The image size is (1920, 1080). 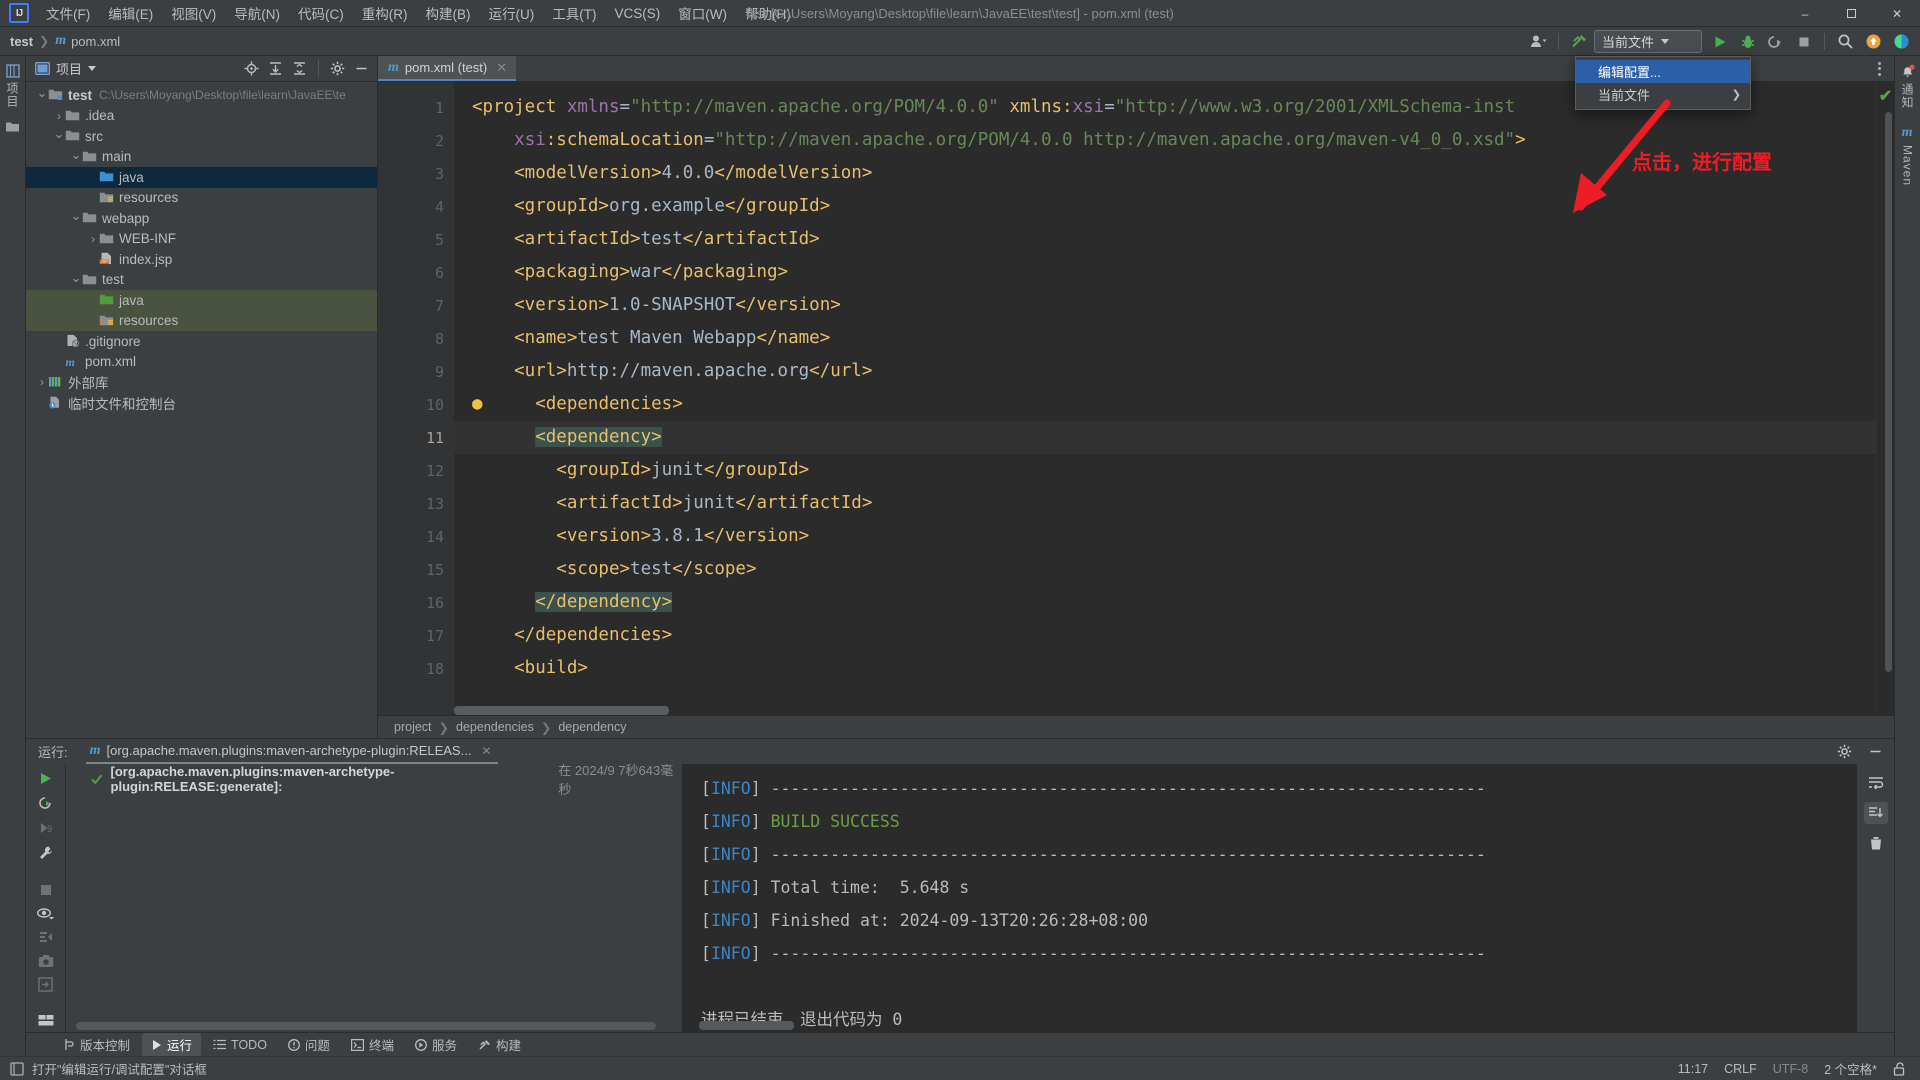 I want to click on locate-icon, so click(x=251, y=69).